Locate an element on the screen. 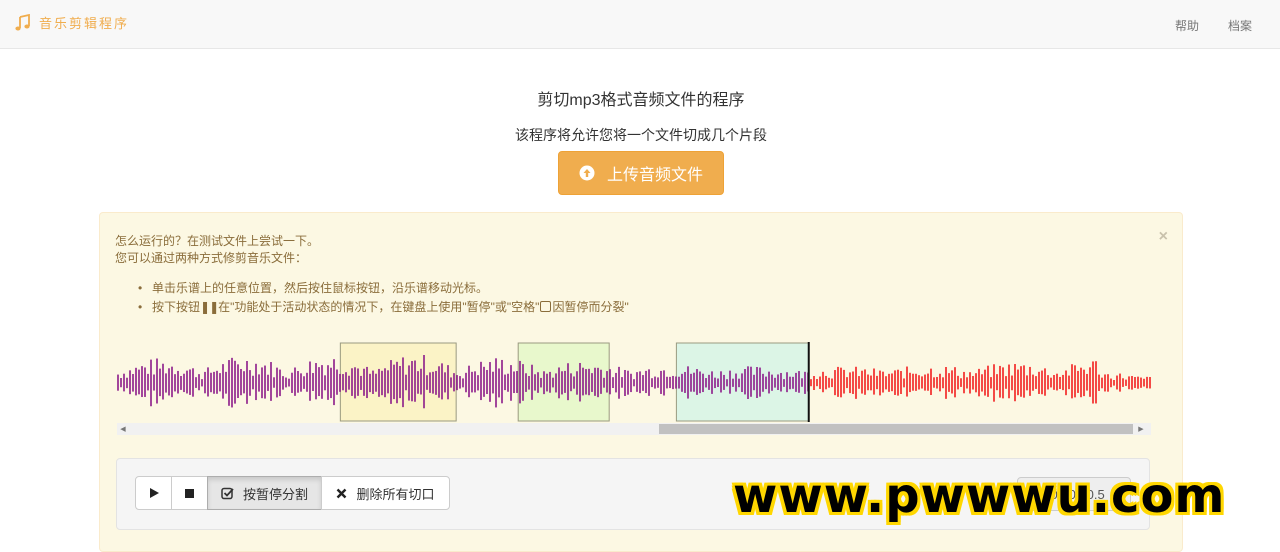  scroll-left-icon: ◀ is located at coordinates (123, 429).